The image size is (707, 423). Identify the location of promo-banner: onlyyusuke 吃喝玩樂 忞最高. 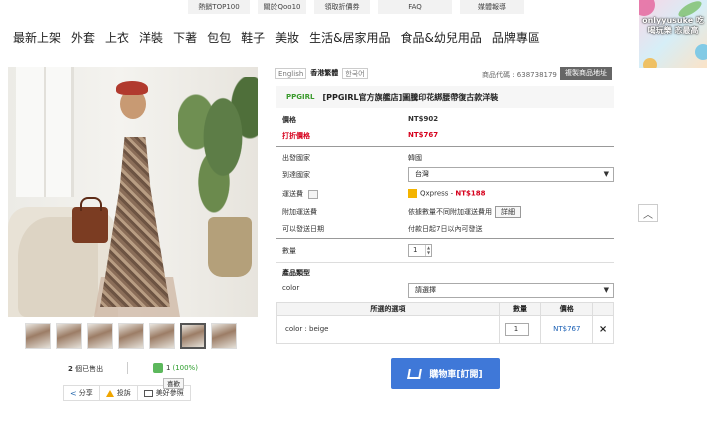
(673, 34).